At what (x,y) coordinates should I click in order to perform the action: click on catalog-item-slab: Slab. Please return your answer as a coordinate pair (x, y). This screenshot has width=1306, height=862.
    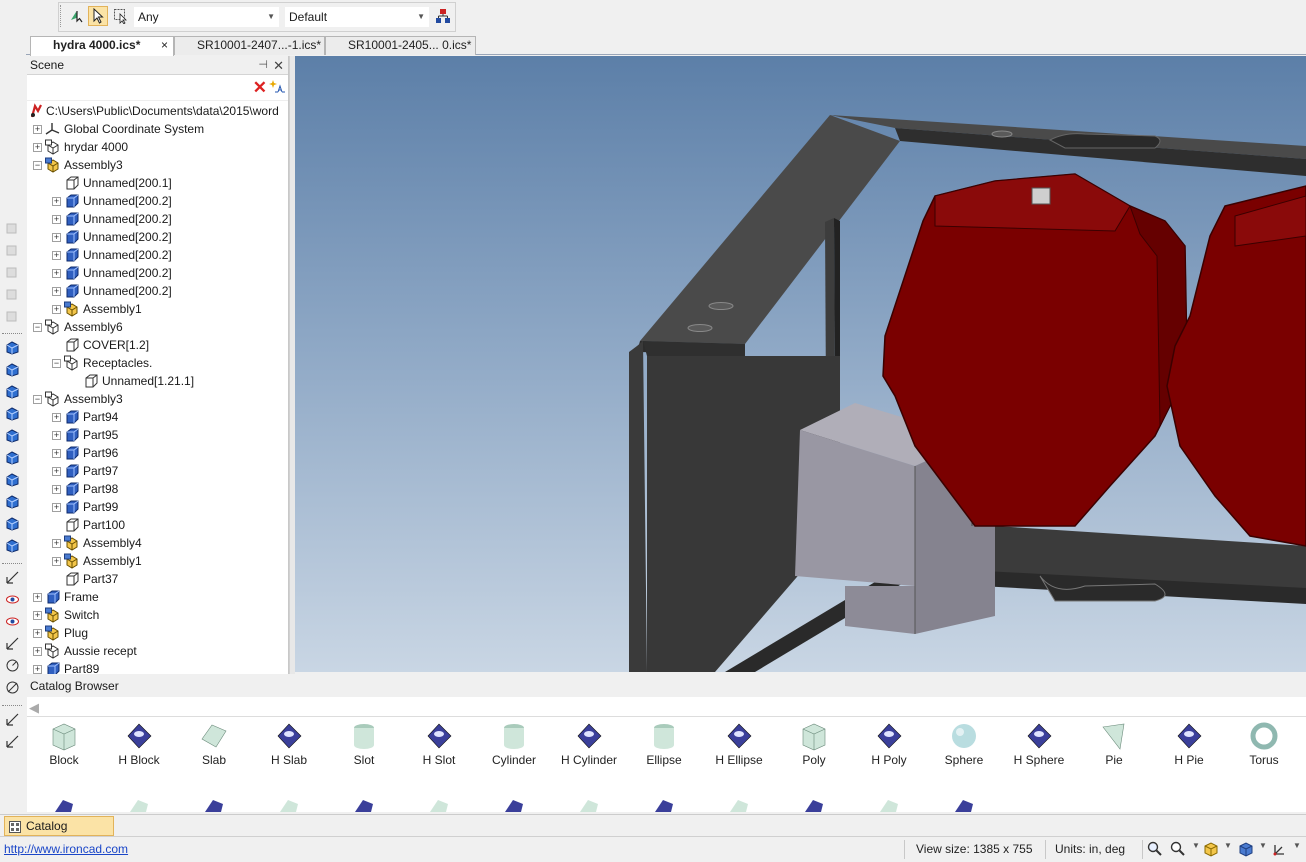
    Looking at the image, I should click on (214, 747).